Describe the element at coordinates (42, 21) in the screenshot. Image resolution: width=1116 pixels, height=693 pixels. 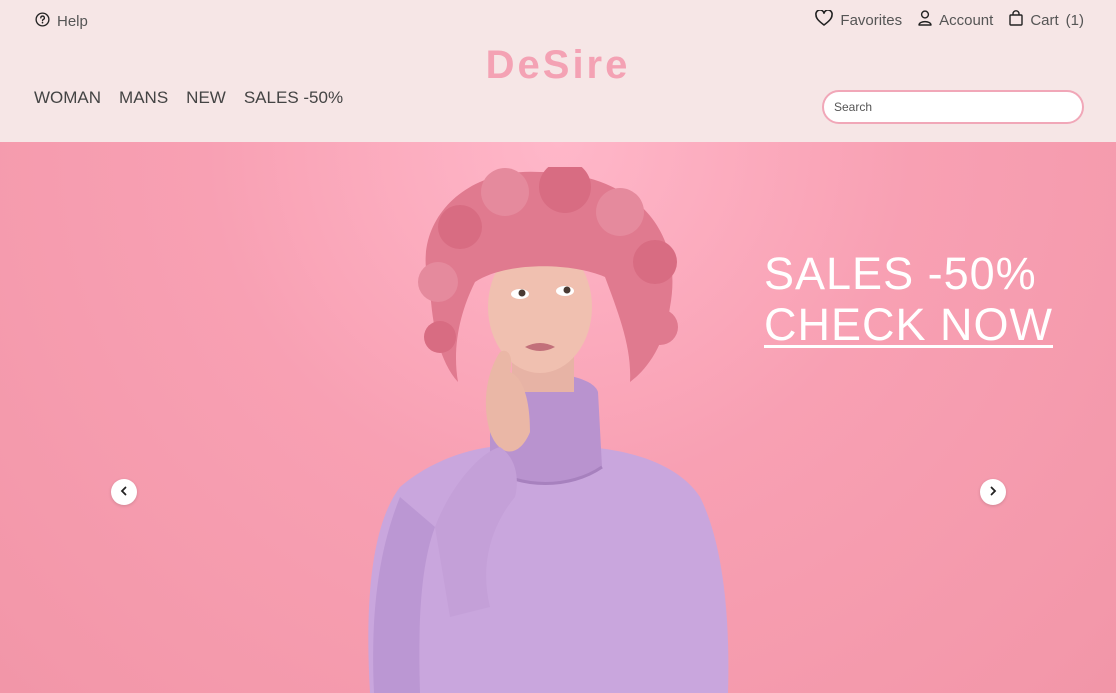
I see `help-circle-icon` at that location.